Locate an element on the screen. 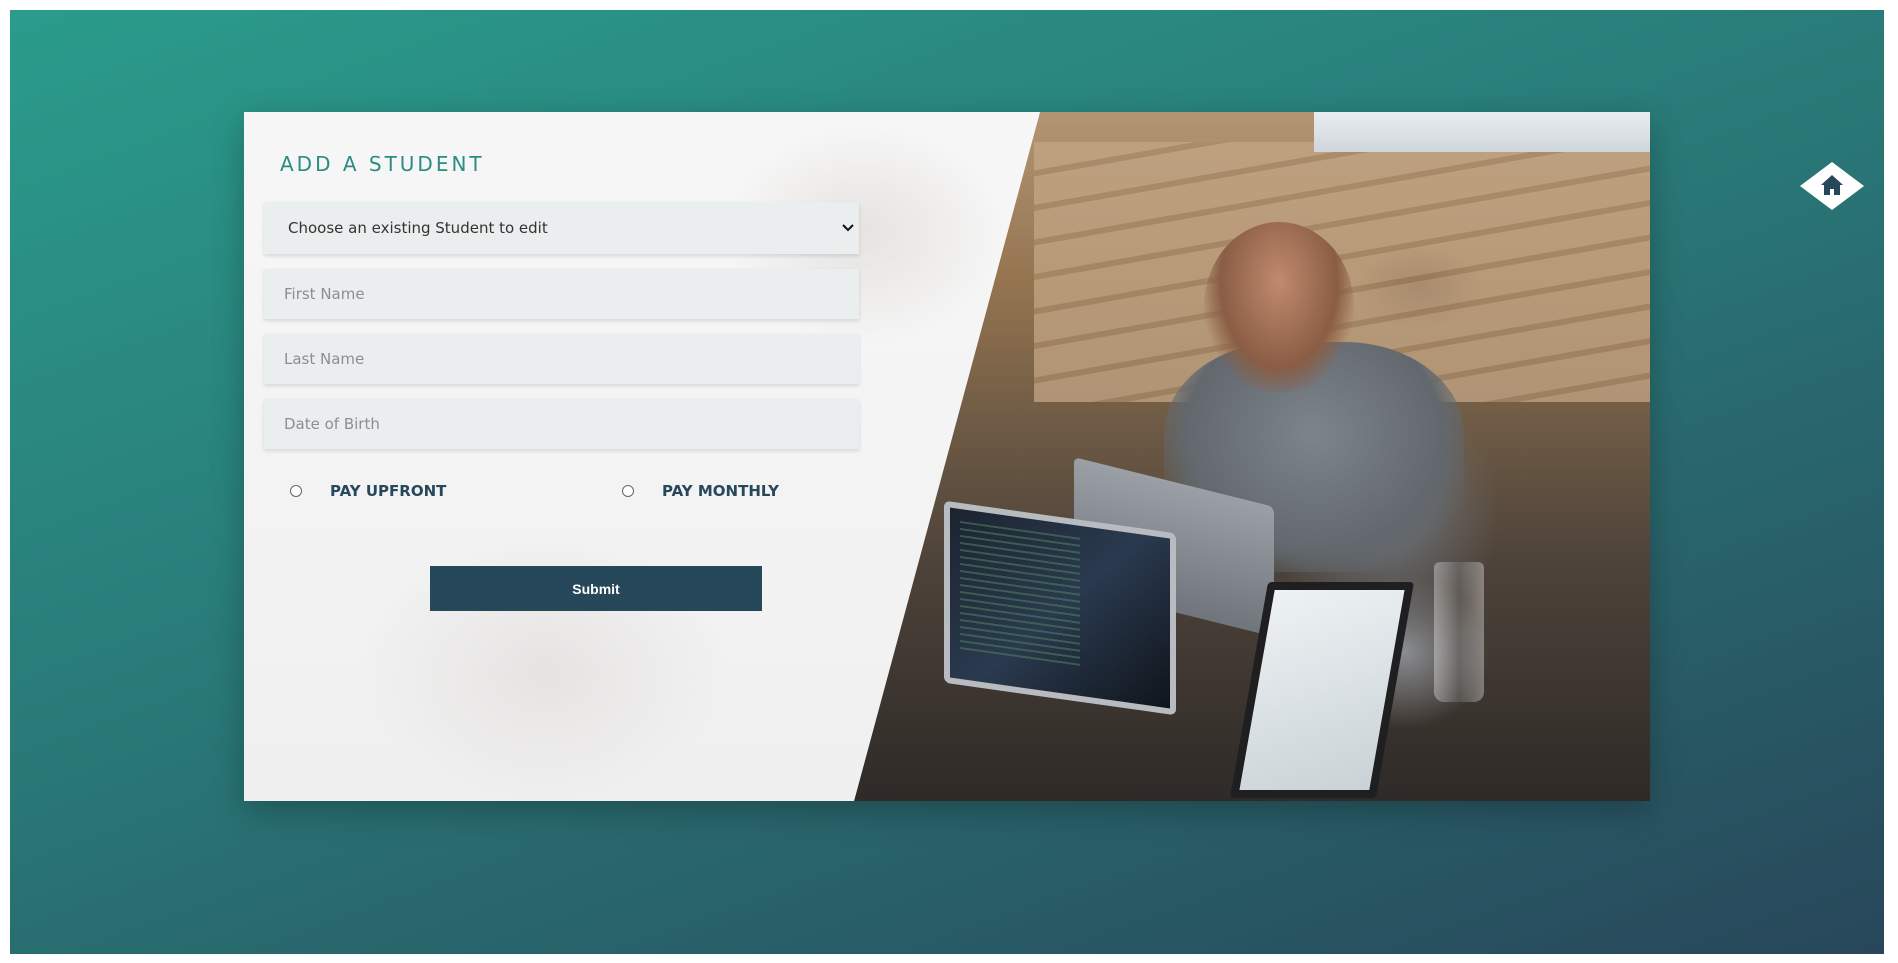 The image size is (1898, 963). last-name-field is located at coordinates (561, 359).